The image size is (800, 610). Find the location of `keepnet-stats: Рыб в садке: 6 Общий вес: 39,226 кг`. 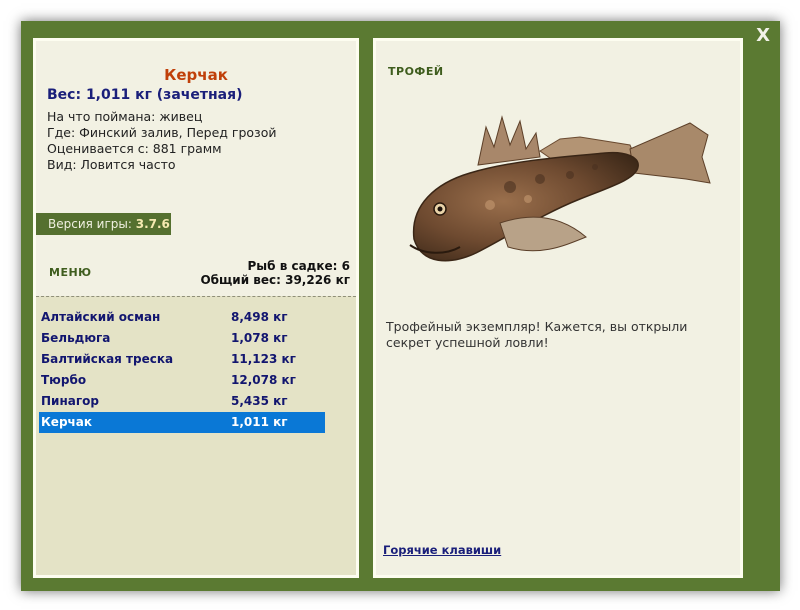

keepnet-stats: Рыб в садке: 6 Общий вес: 39,226 кг is located at coordinates (275, 273).